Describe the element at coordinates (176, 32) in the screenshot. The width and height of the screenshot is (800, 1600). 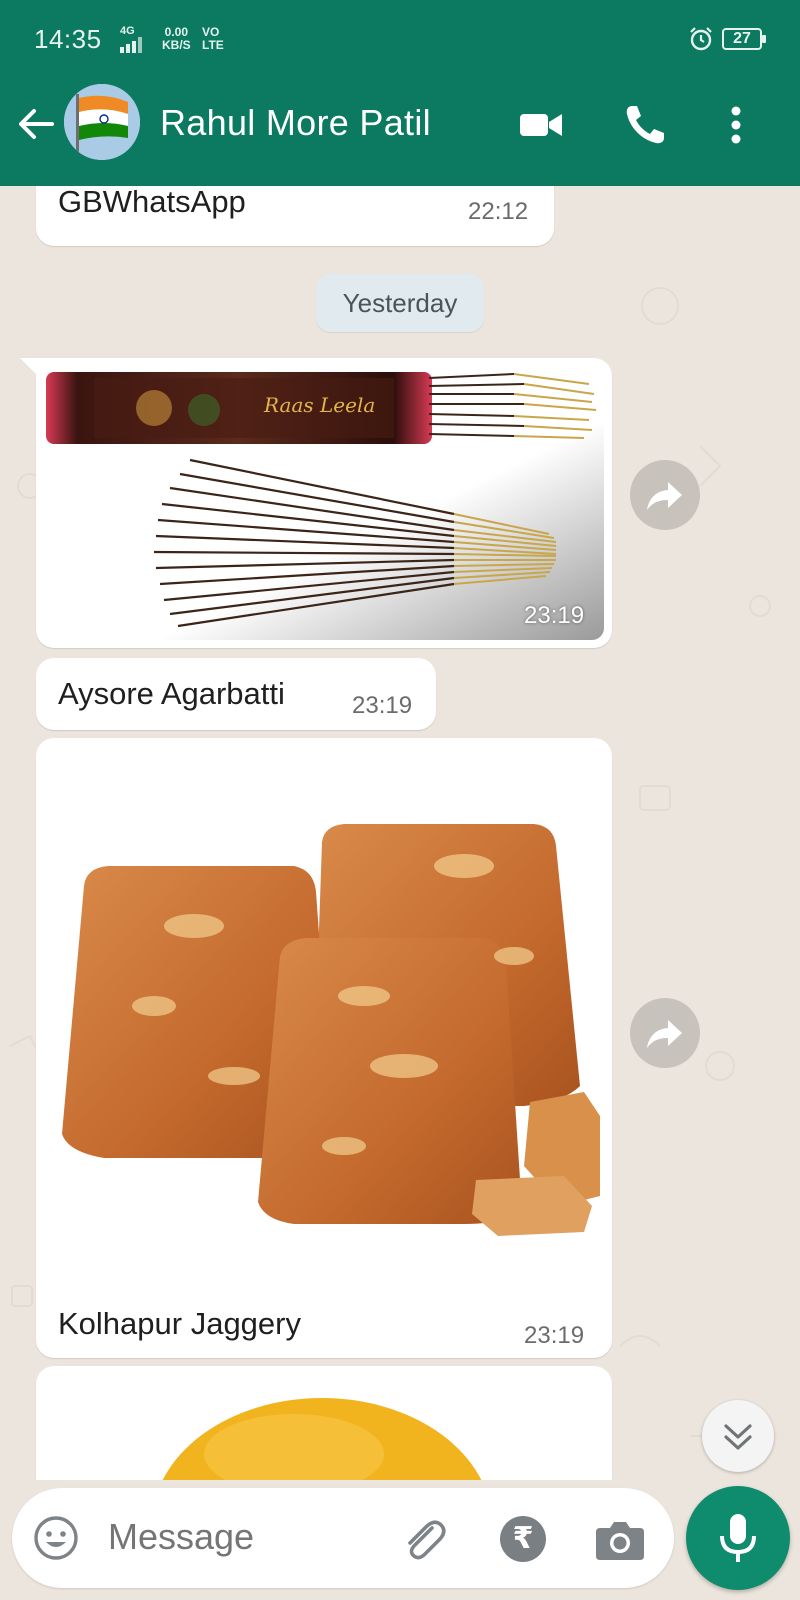
I see `speed-value: 0.00` at that location.